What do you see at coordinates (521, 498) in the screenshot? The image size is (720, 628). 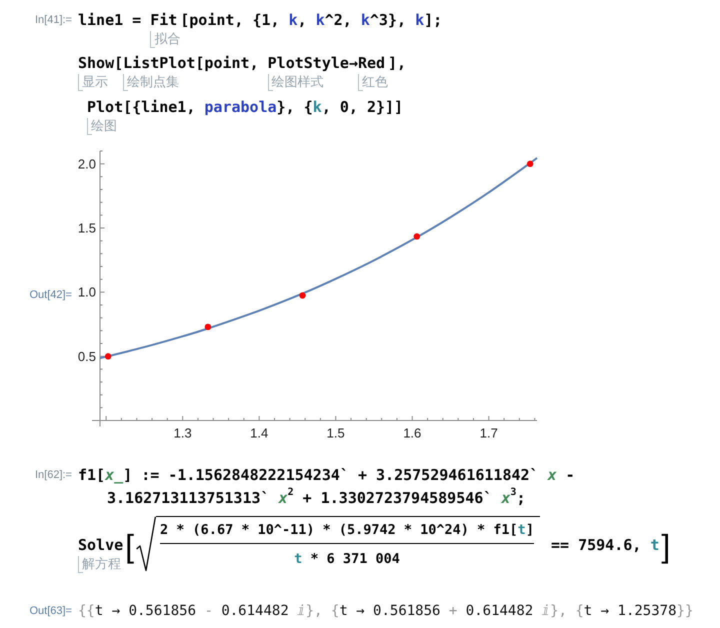 I see `code-text: ;` at bounding box center [521, 498].